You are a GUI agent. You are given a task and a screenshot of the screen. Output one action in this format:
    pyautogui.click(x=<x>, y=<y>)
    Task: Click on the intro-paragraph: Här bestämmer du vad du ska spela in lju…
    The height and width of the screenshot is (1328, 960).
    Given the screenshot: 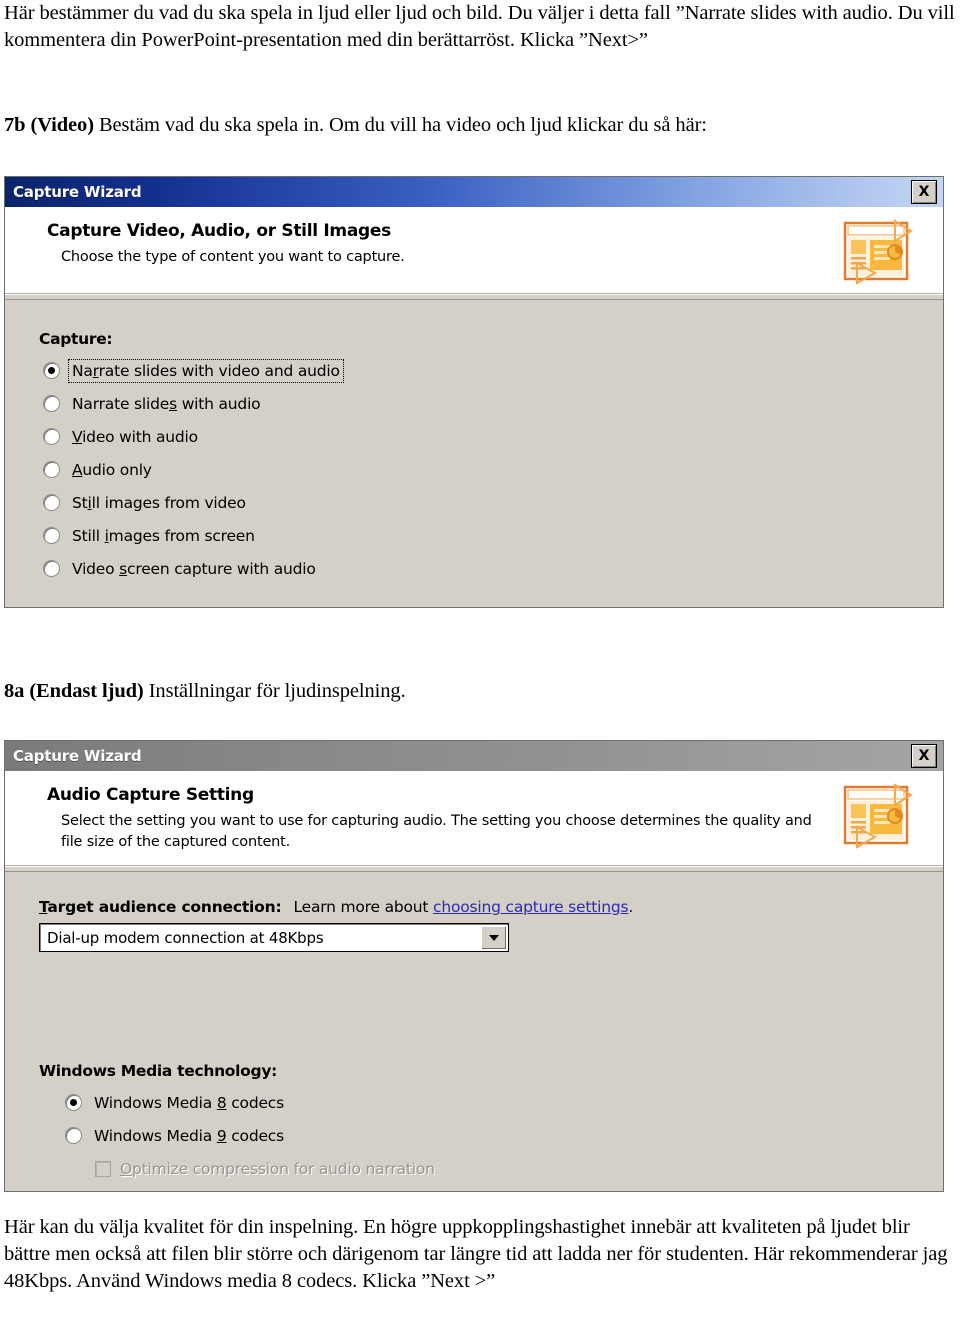 What is the action you would take?
    pyautogui.click(x=479, y=26)
    